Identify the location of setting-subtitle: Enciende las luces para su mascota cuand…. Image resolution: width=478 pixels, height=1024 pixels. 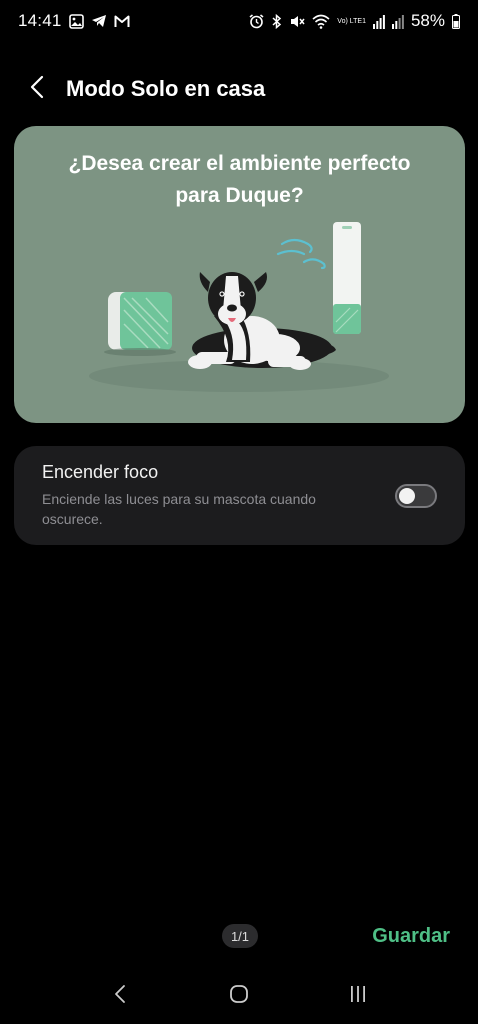
(179, 509).